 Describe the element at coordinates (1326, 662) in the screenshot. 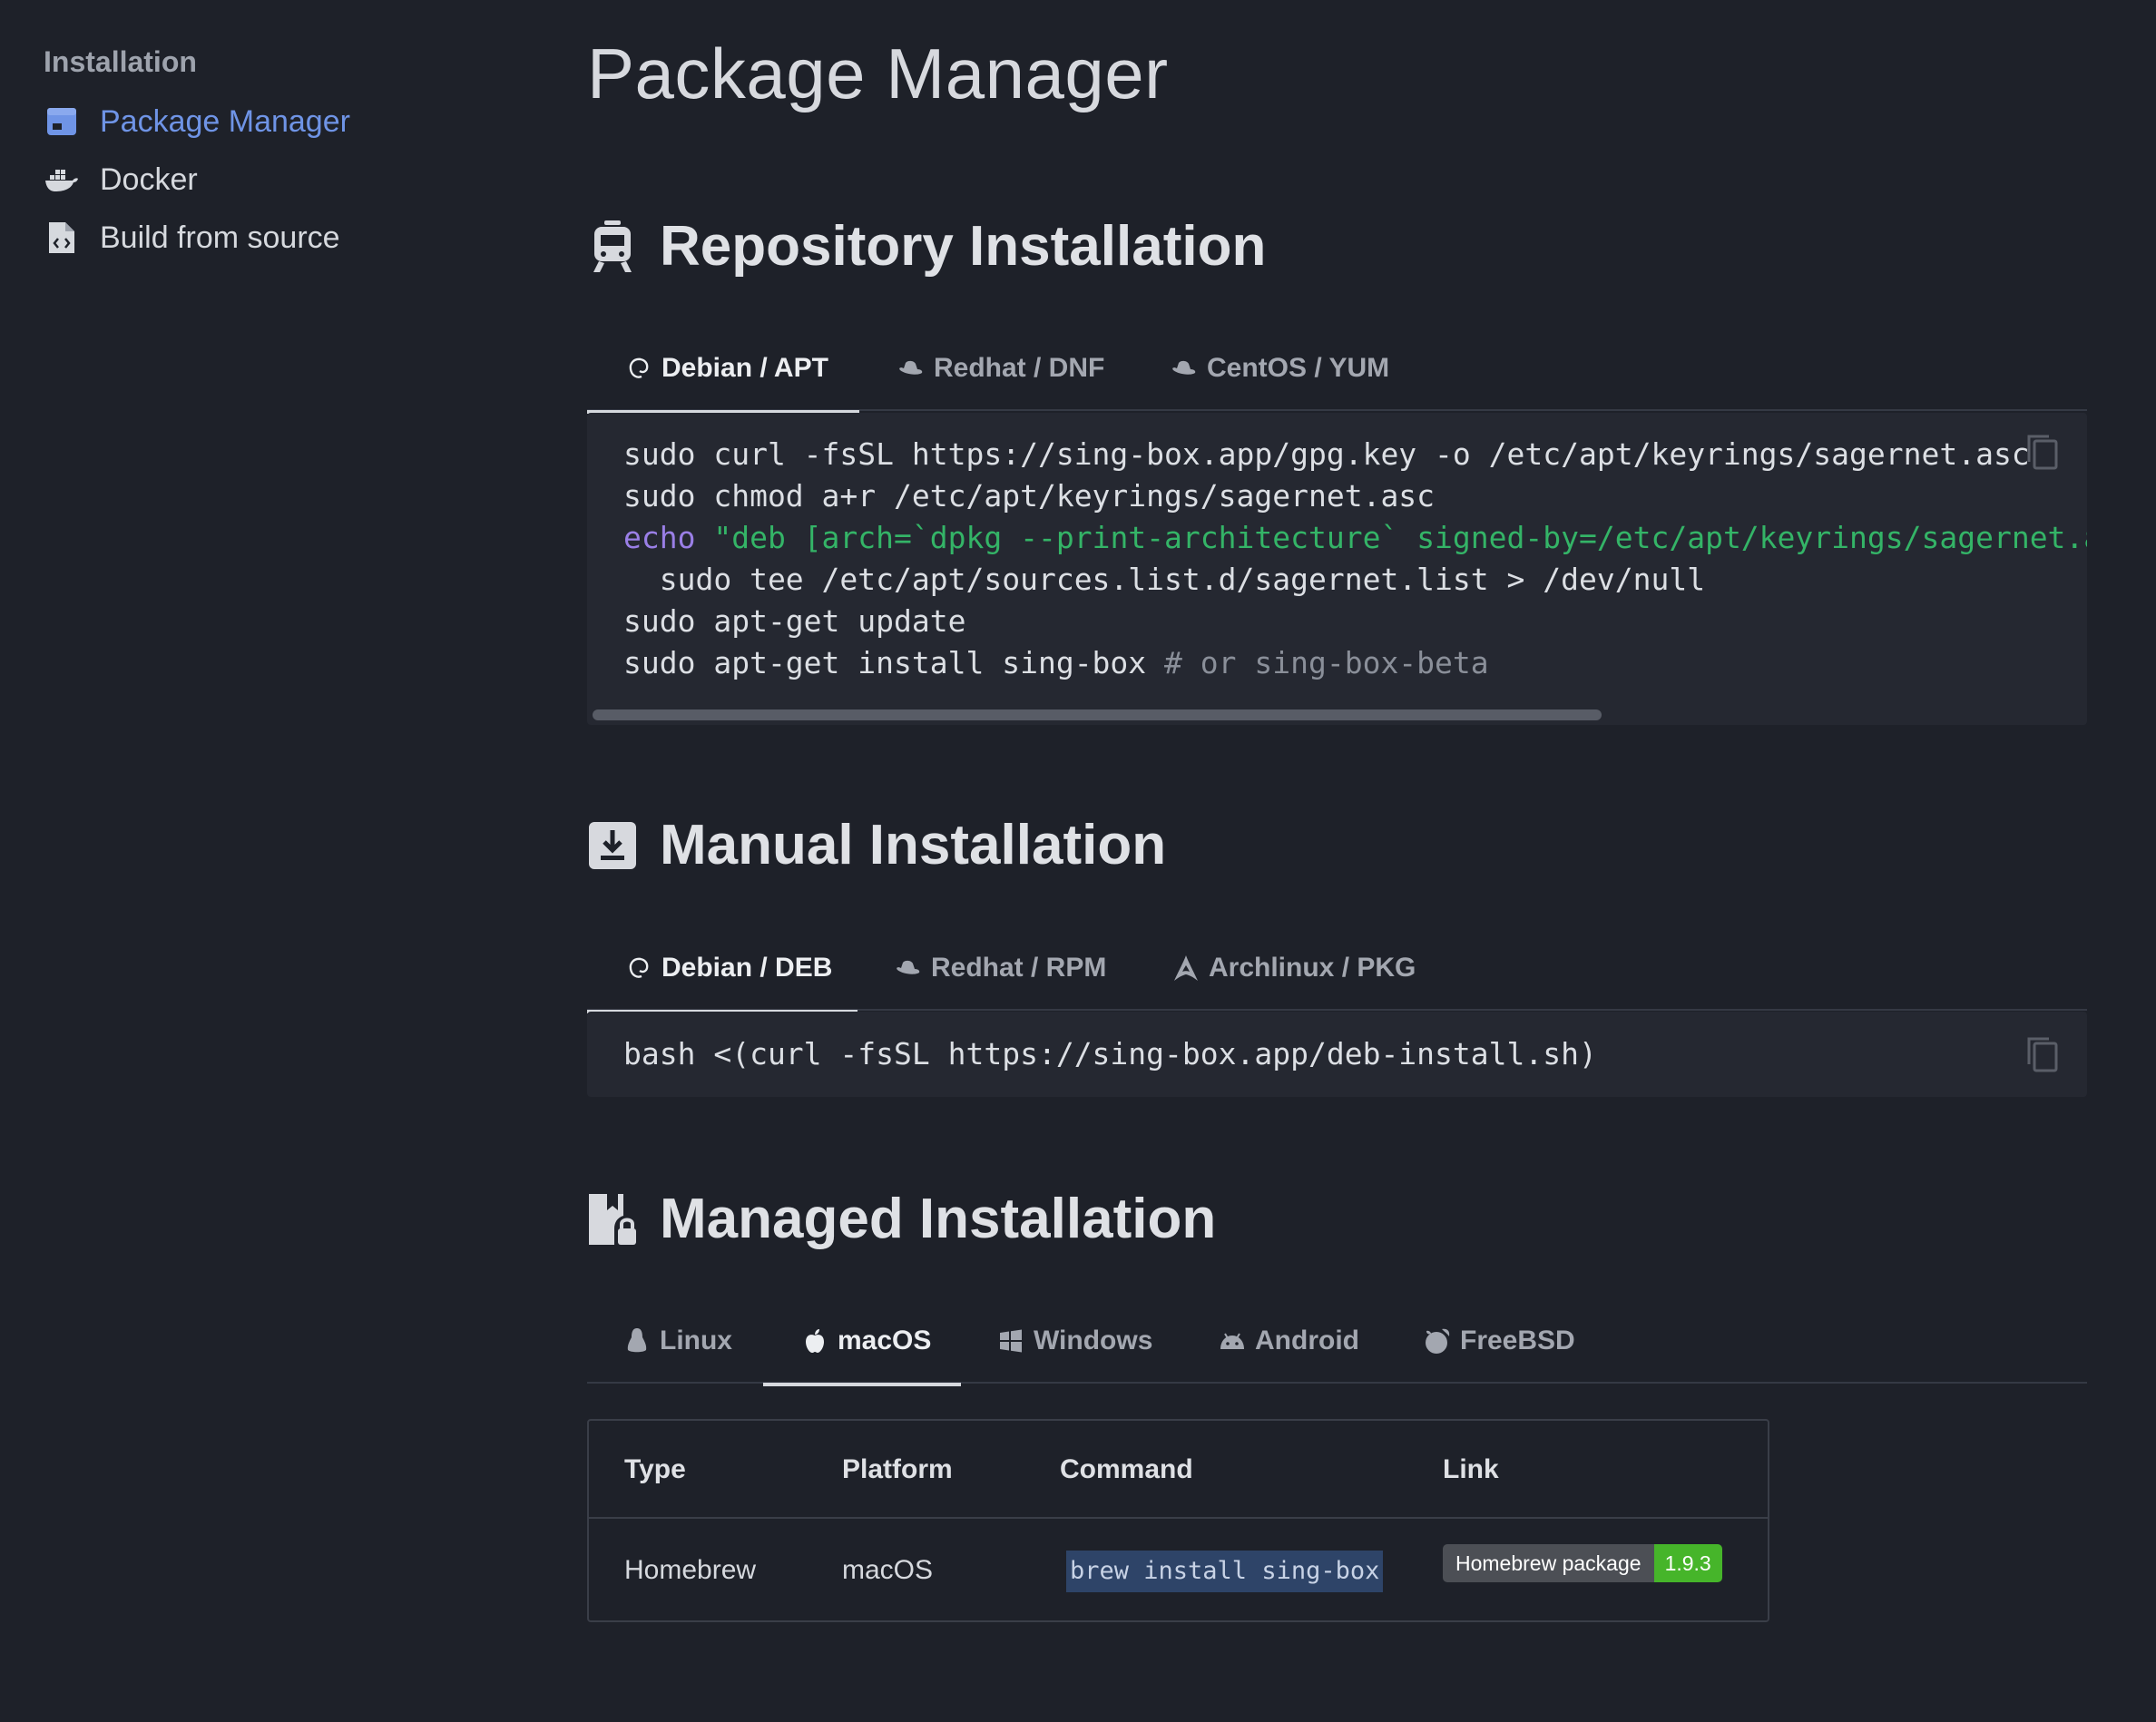

I see `code-comment: # or sing-box-beta` at that location.